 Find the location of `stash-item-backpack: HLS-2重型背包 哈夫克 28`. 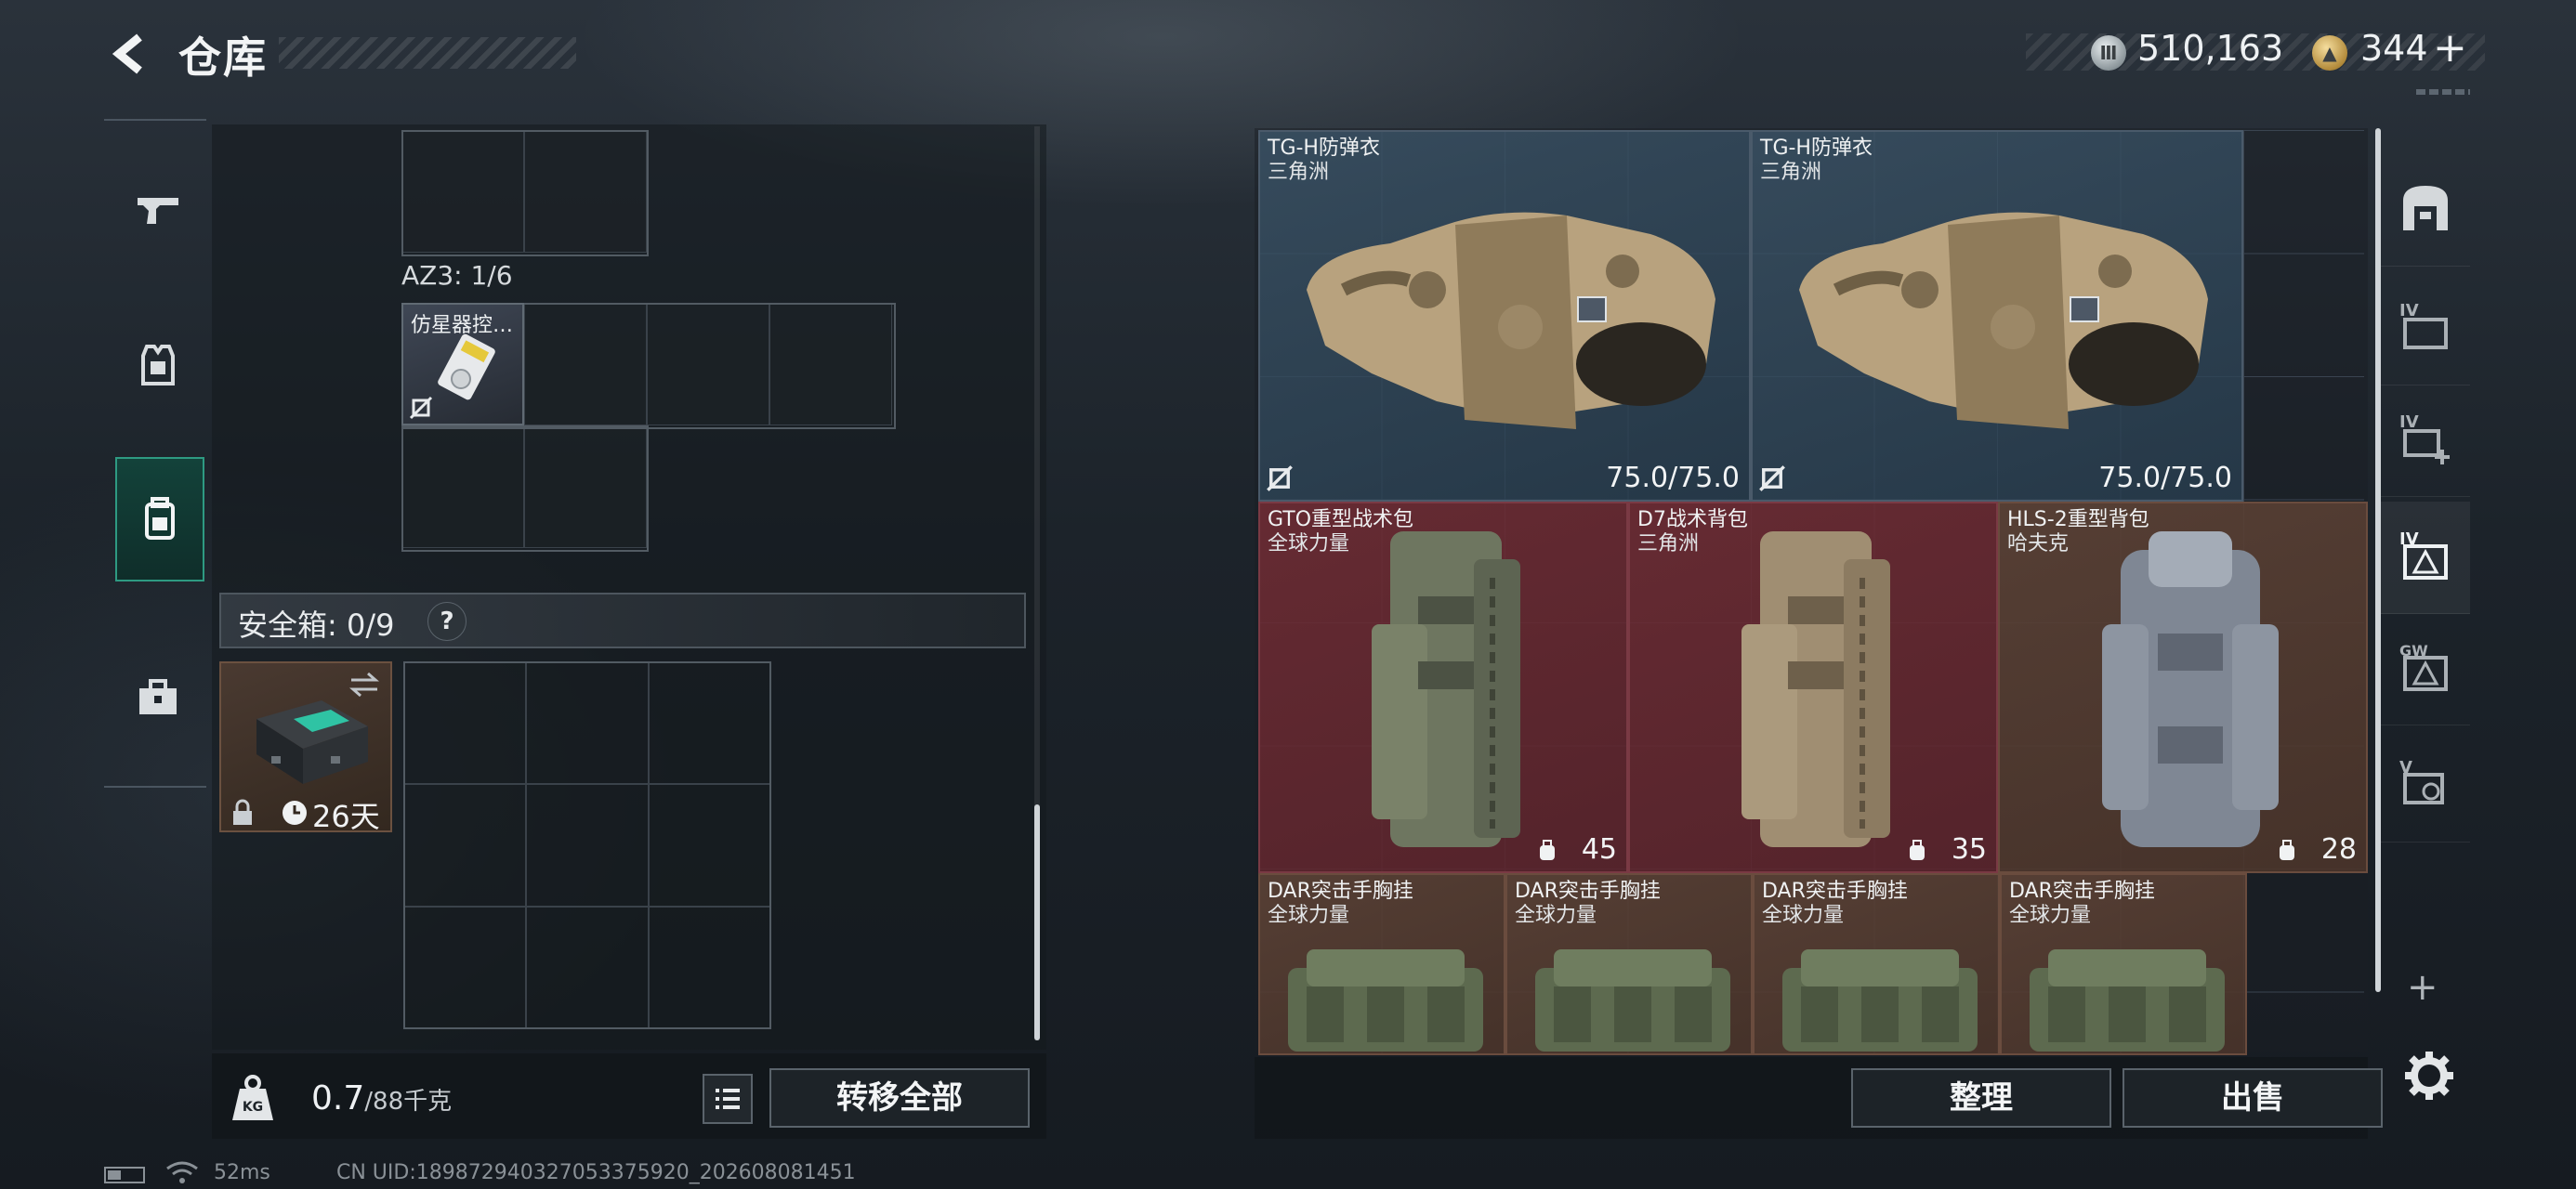

stash-item-backpack: HLS-2重型背包 哈夫克 28 is located at coordinates (2183, 687).